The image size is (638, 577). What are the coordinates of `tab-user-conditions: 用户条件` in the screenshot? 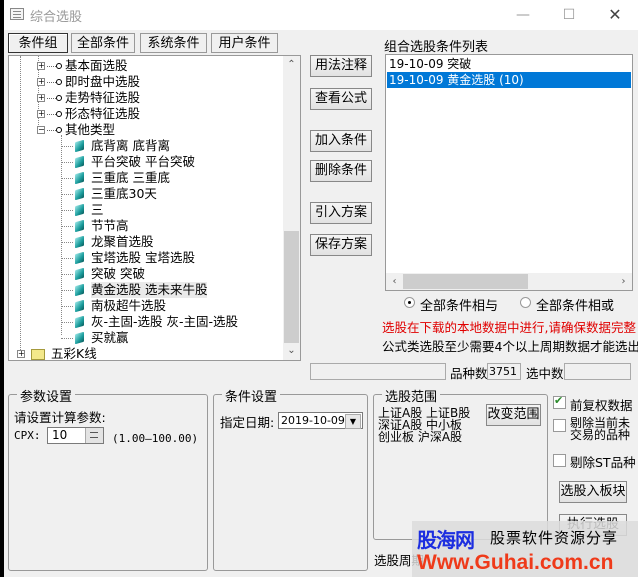 It's located at (244, 43).